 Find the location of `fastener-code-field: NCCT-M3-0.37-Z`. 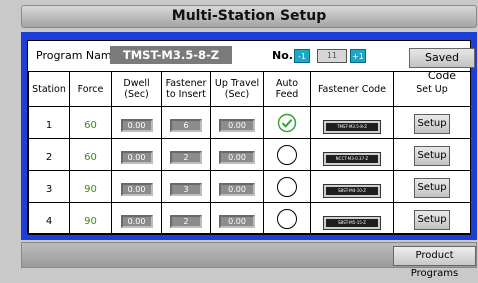

fastener-code-field: NCCT-M3-0.37-Z is located at coordinates (352, 158).